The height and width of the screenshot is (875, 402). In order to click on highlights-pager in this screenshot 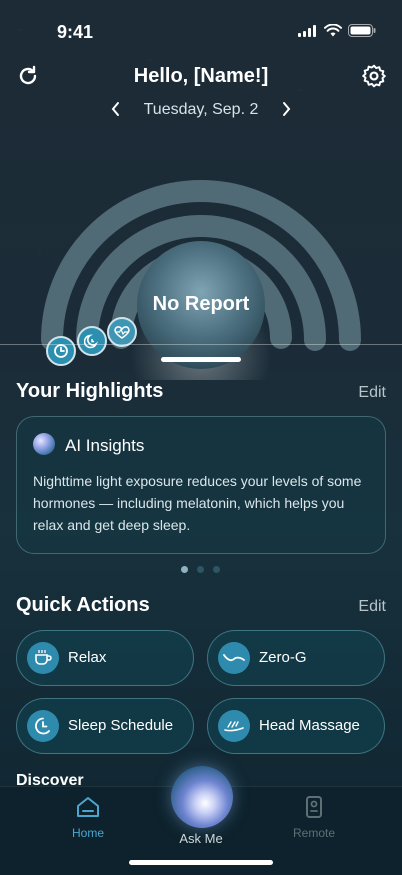, I will do `click(200, 569)`.